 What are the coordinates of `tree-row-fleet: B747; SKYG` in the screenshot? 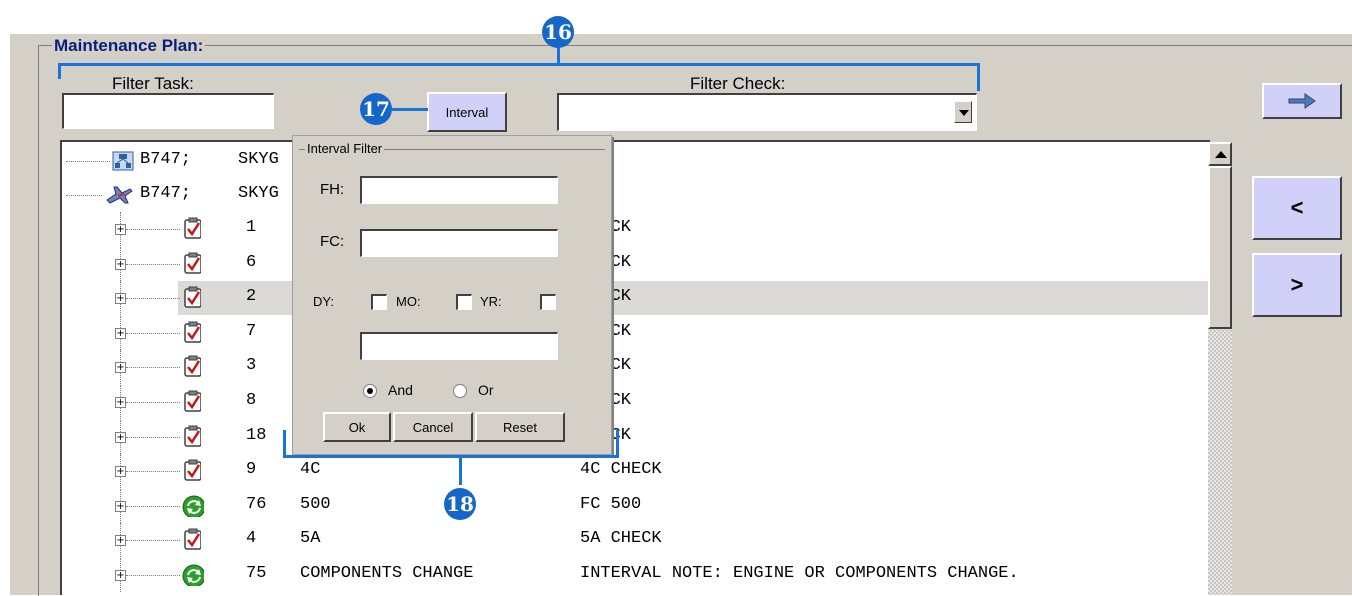 It's located at (635, 161).